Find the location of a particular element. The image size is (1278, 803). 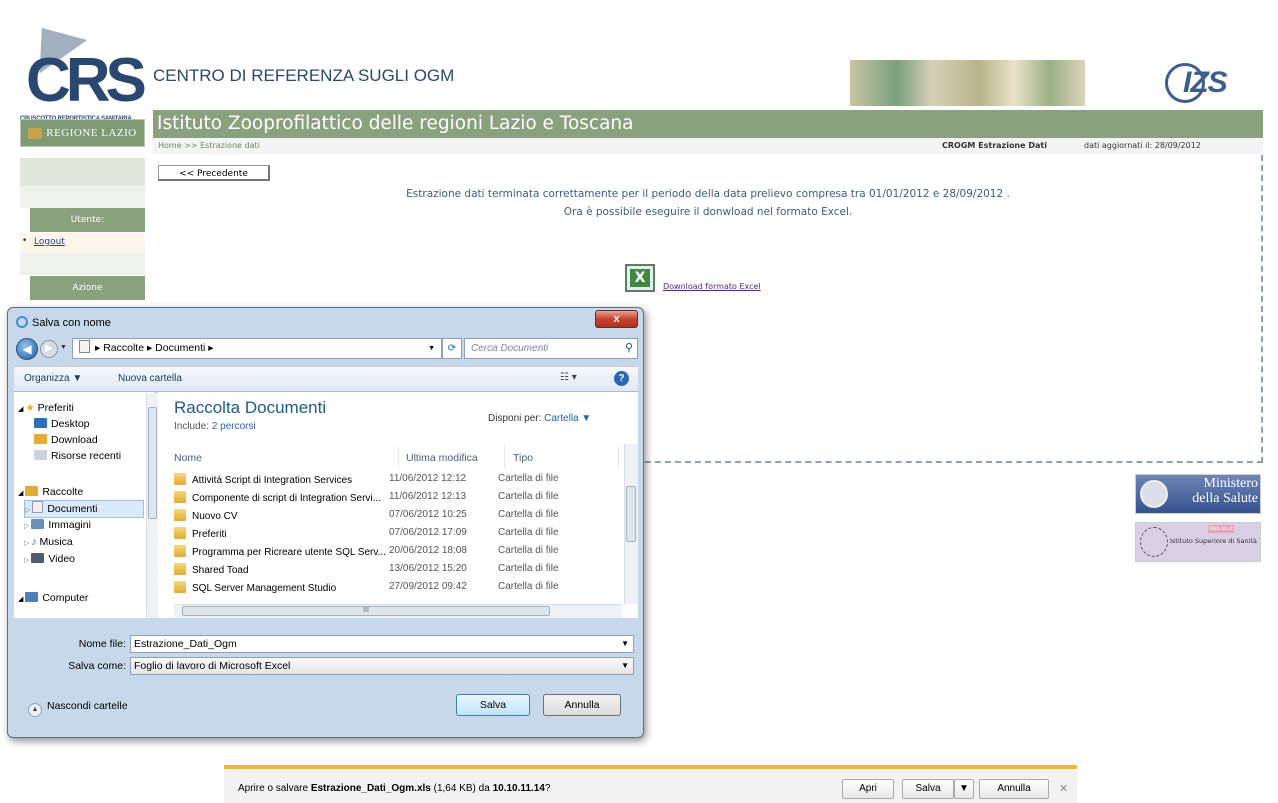

site-title: CENTRO DI REFERENZA SUGLI OGM is located at coordinates (304, 75).